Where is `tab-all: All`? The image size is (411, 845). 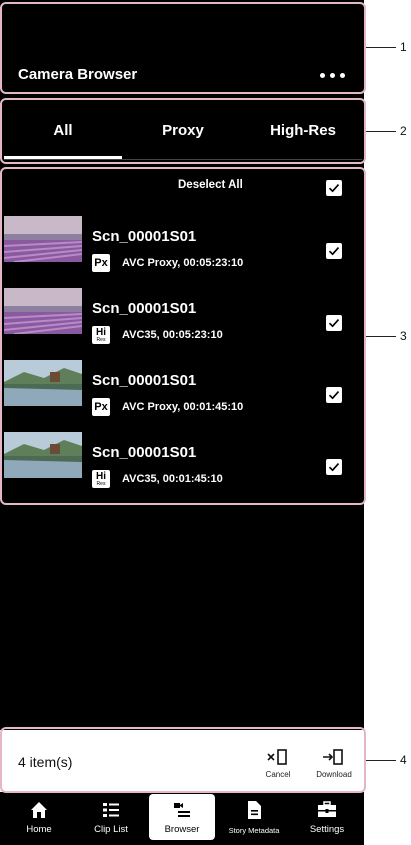
tab-all: All is located at coordinates (63, 130).